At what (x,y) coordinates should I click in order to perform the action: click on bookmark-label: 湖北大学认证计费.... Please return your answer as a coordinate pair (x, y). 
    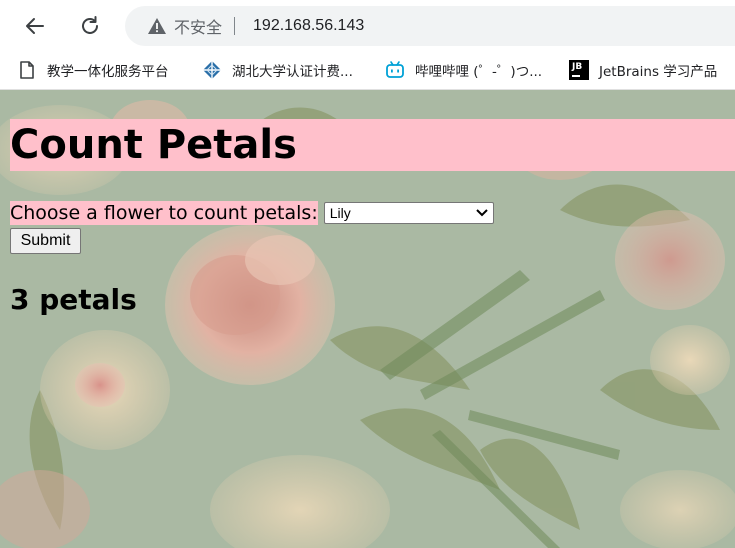
    Looking at the image, I should click on (292, 72).